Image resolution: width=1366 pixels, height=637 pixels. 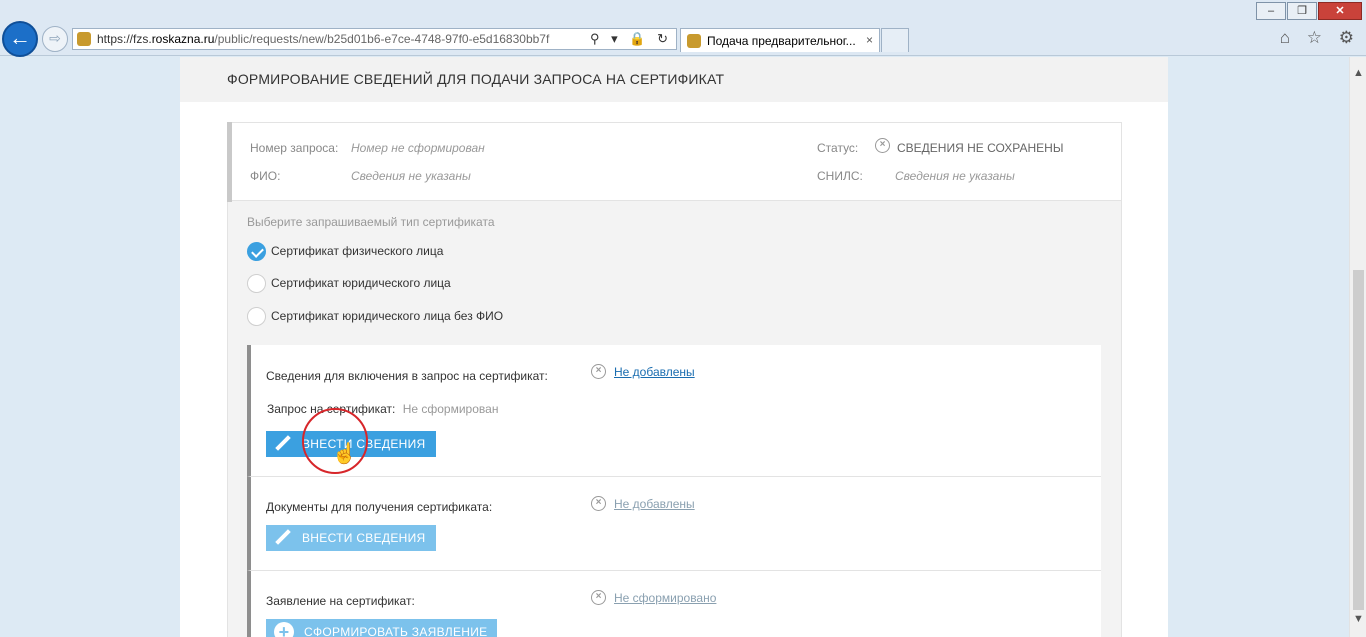 What do you see at coordinates (418, 148) in the screenshot?
I see `request-number-value: Номер не сформирован` at bounding box center [418, 148].